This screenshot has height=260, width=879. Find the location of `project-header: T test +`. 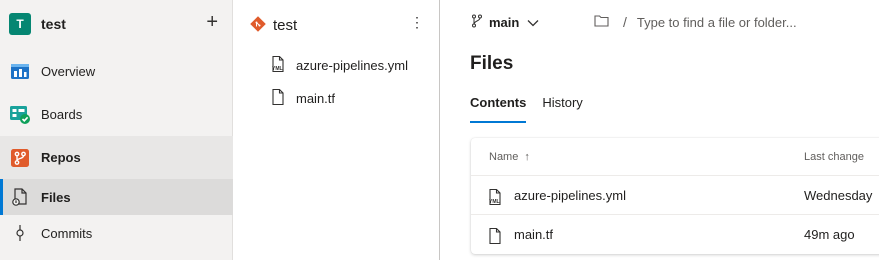

project-header: T test + is located at coordinates (116, 23).